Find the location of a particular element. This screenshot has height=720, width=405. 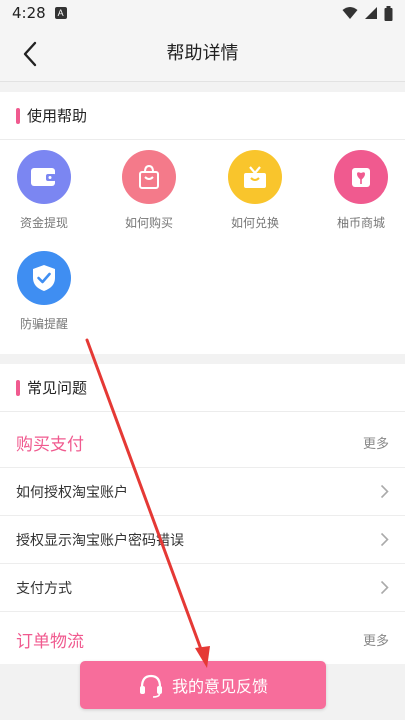

faq-question-text: 支付方式 is located at coordinates (44, 588).